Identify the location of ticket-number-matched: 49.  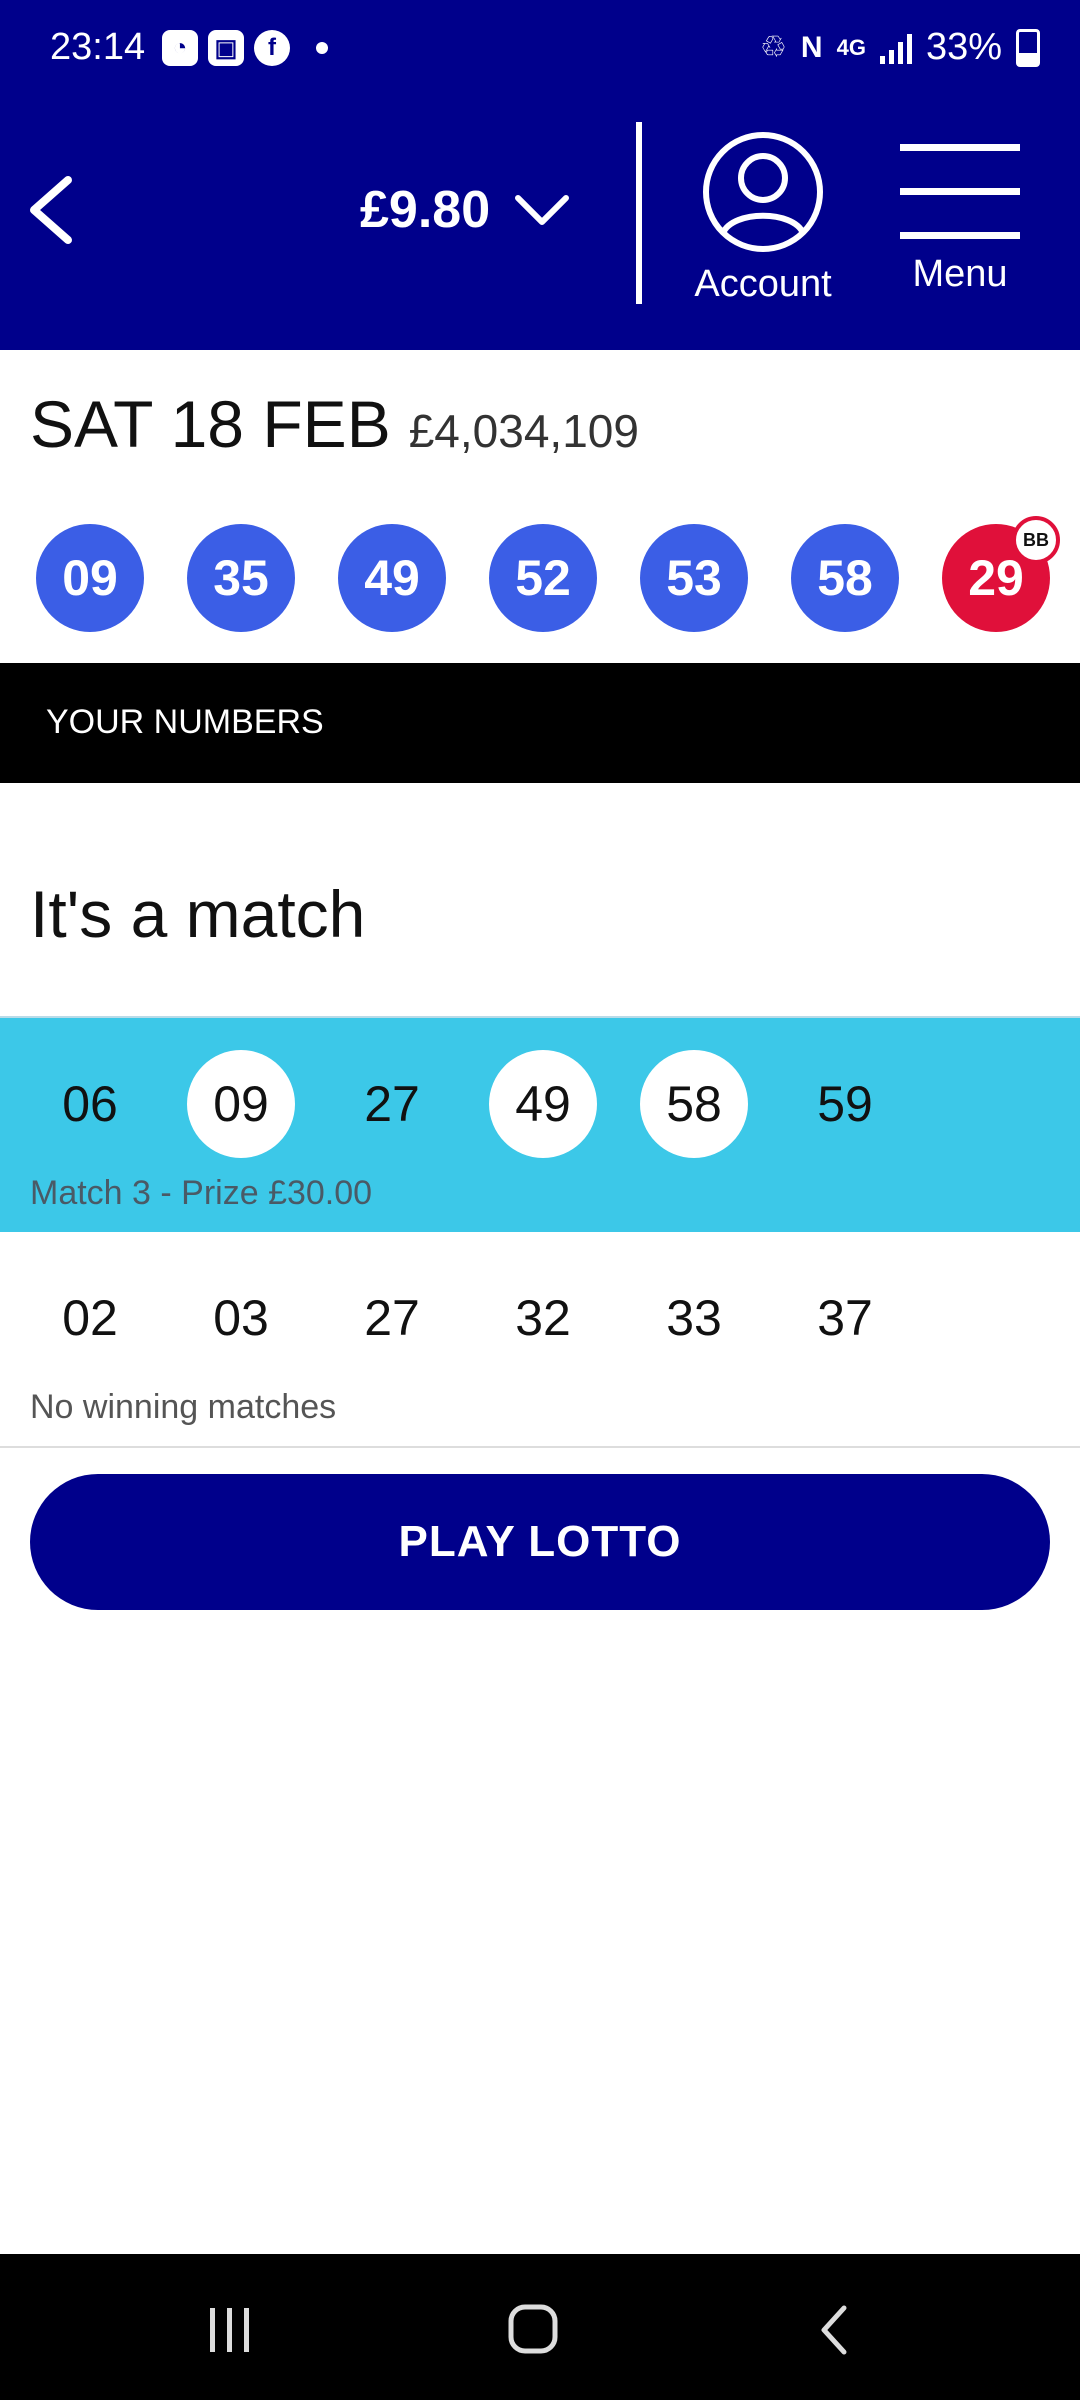
(543, 1104).